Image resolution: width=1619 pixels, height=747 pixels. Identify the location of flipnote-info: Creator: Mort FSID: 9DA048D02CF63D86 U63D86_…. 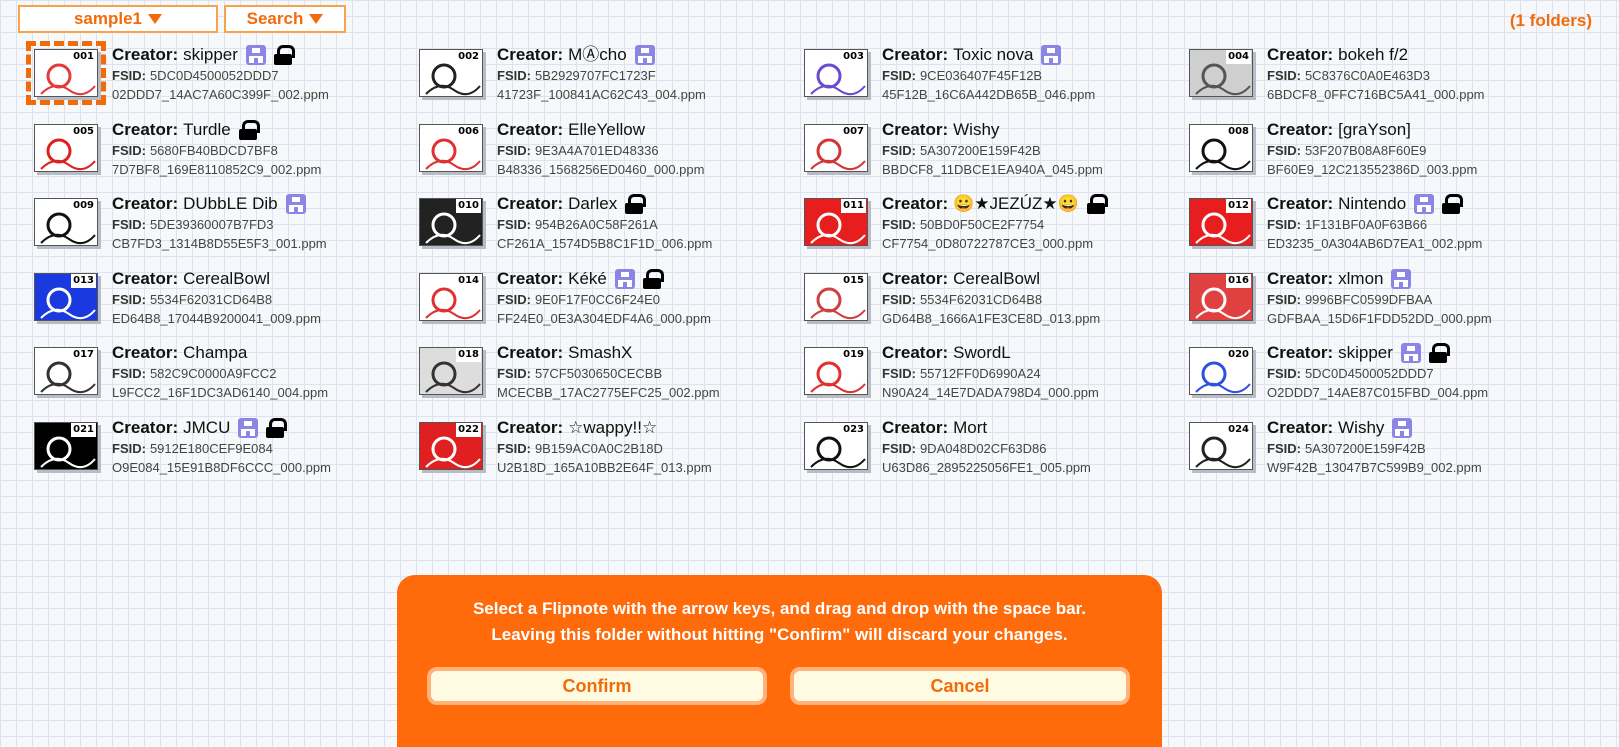
(986, 447).